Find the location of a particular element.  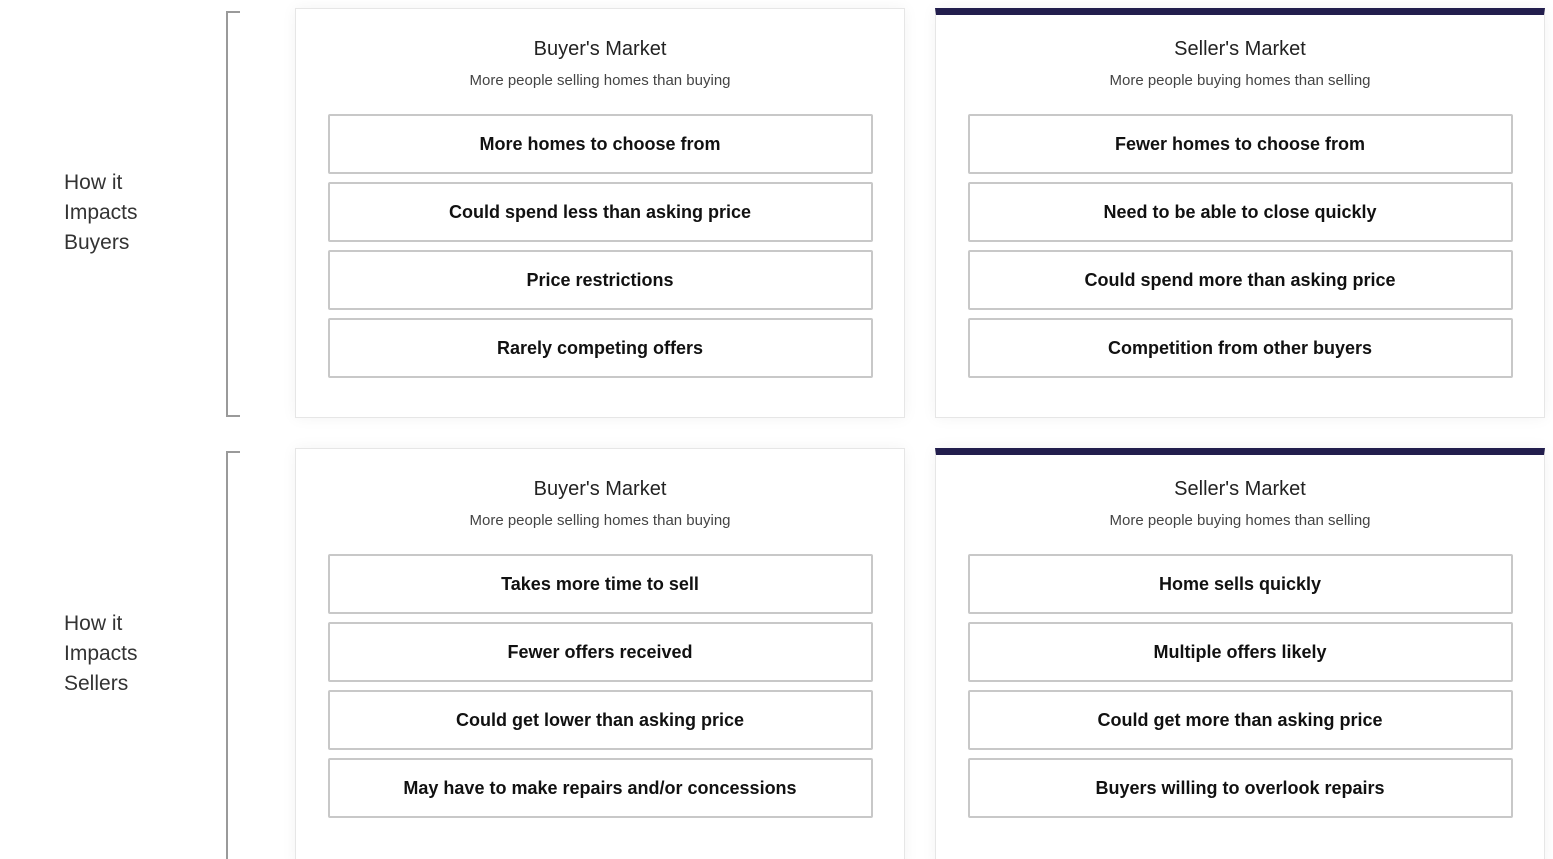

row-label-buyers: How it Impacts Buyers is located at coordinates (129, 213).